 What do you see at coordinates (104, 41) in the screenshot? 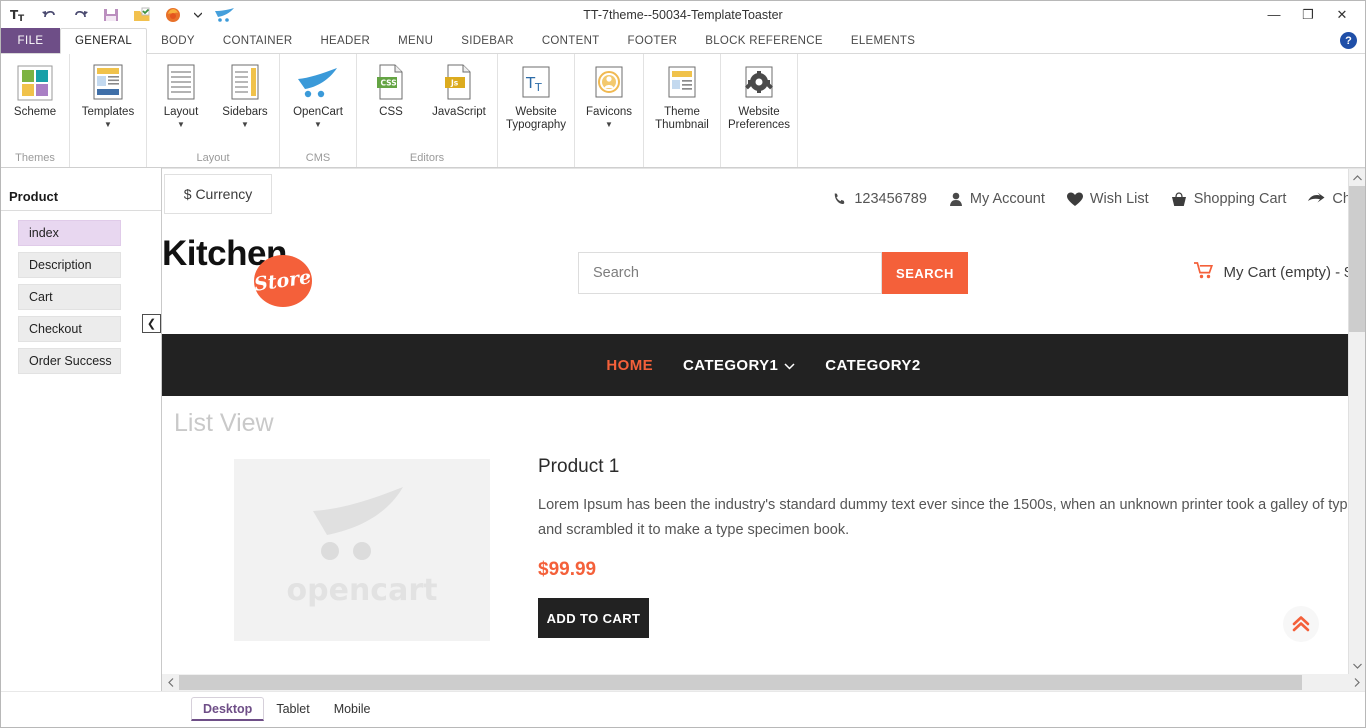
I see `tab-general: GENERAL` at bounding box center [104, 41].